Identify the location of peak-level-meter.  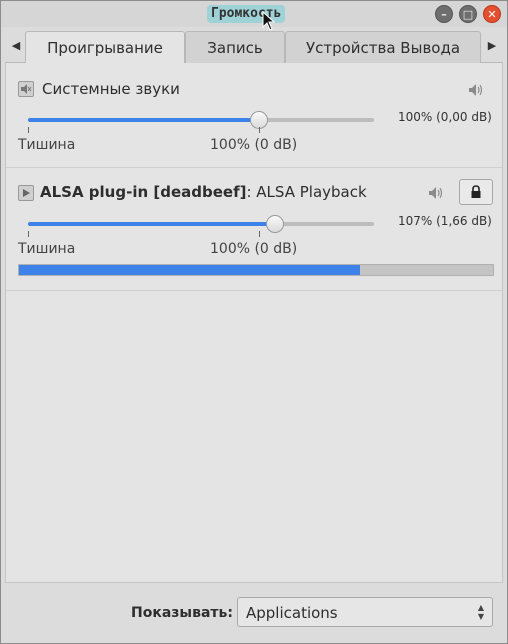
(256, 270).